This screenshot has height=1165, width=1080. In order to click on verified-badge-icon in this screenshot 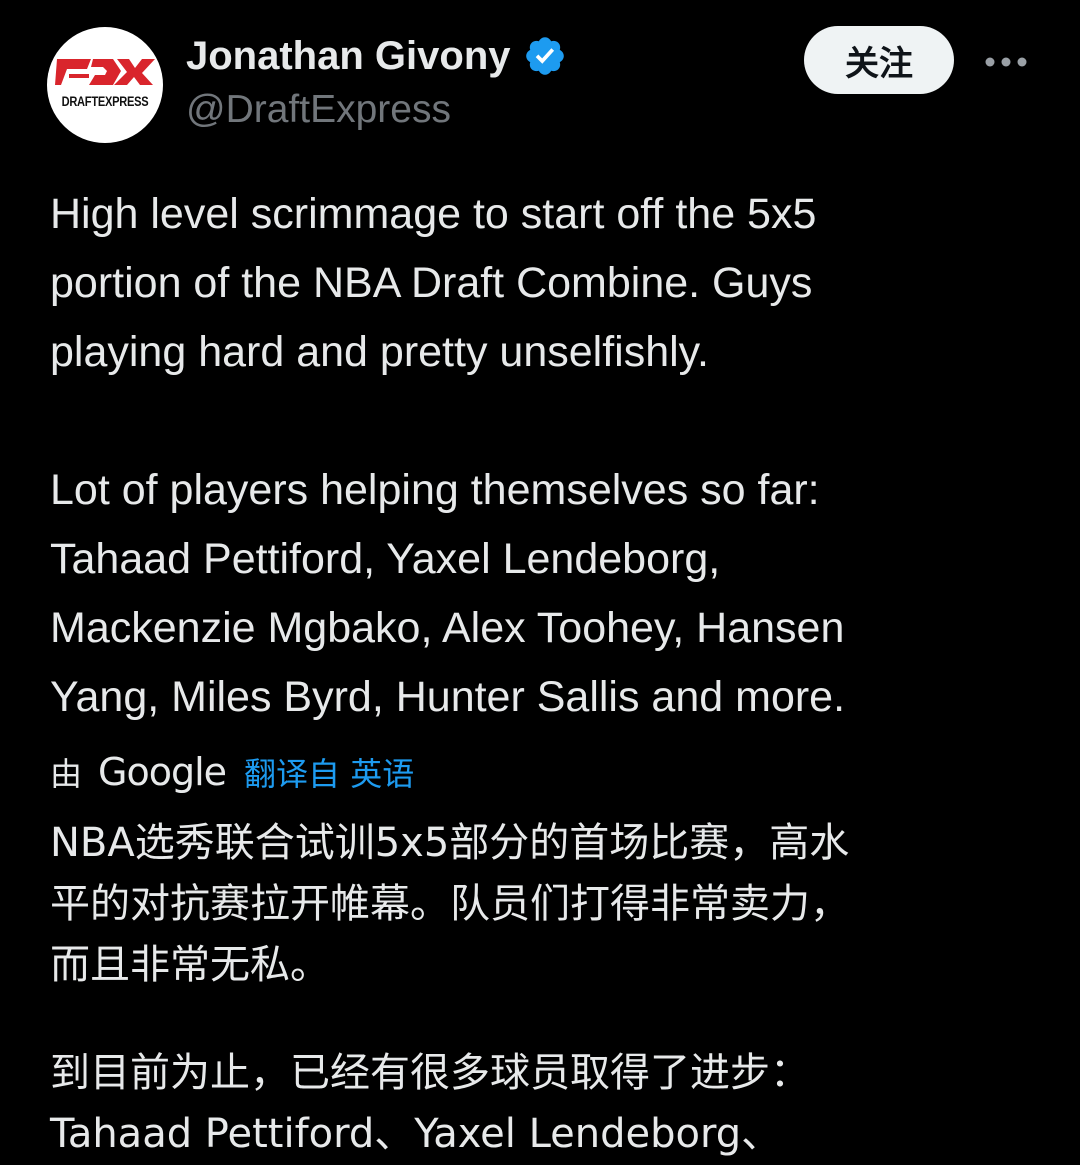, I will do `click(544, 56)`.